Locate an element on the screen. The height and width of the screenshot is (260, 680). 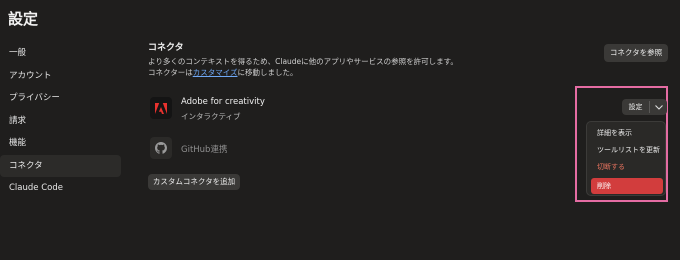
description-line-2: コネクターはカスタマイズに移動しました。 is located at coordinates (408, 72).